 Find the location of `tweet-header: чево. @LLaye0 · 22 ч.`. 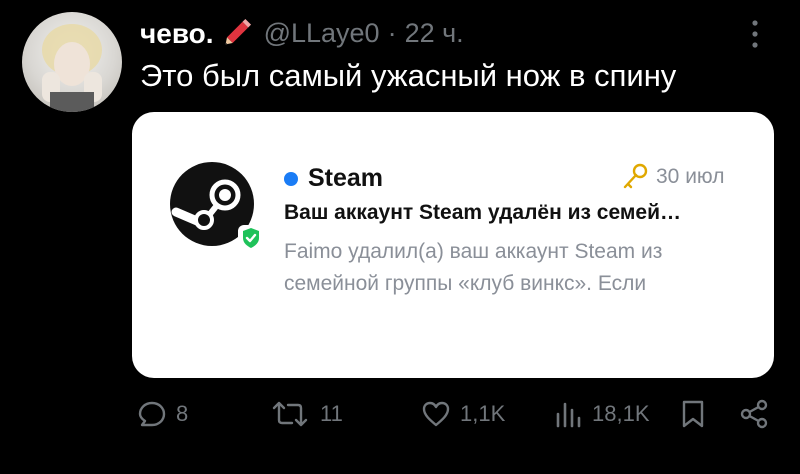

tweet-header: чево. @LLaye0 · 22 ч. is located at coordinates (302, 33).